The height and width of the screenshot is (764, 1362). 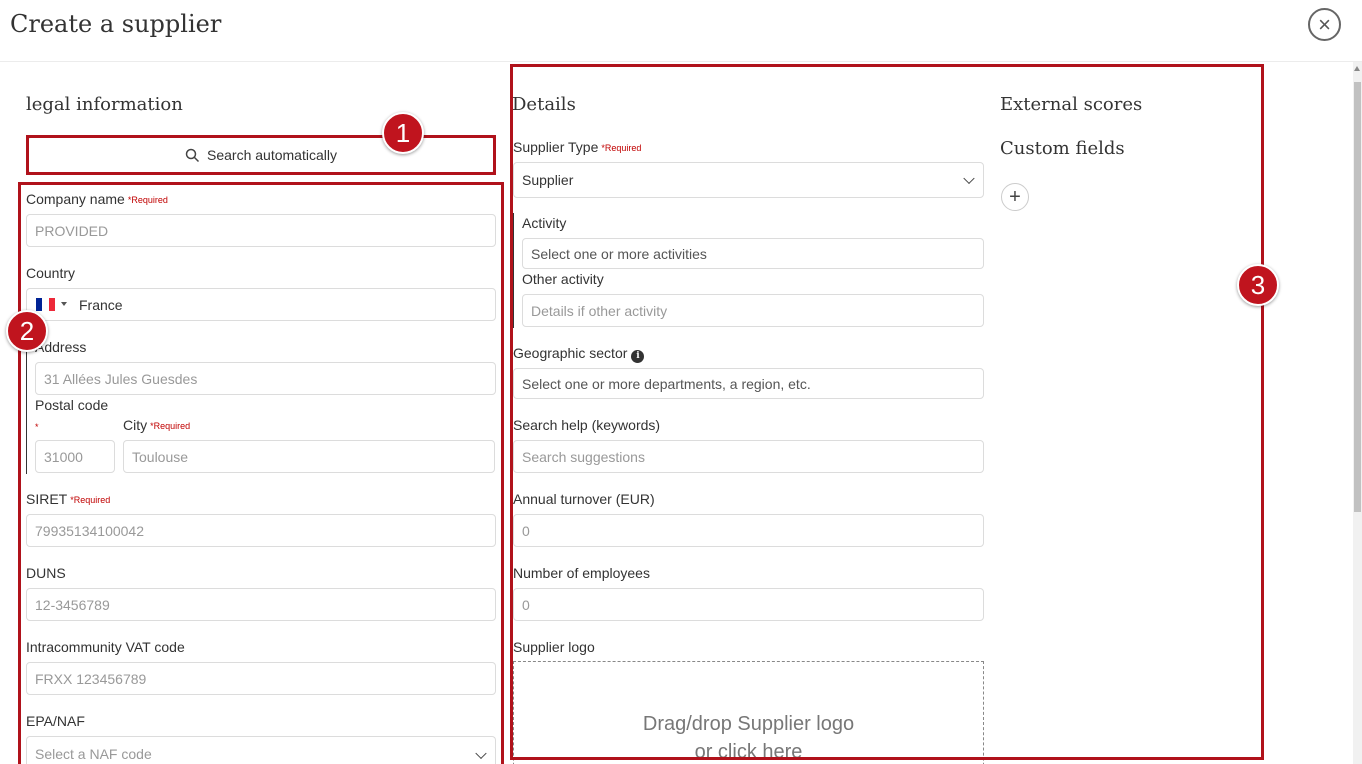 I want to click on close-icon: ×, so click(x=1324, y=24).